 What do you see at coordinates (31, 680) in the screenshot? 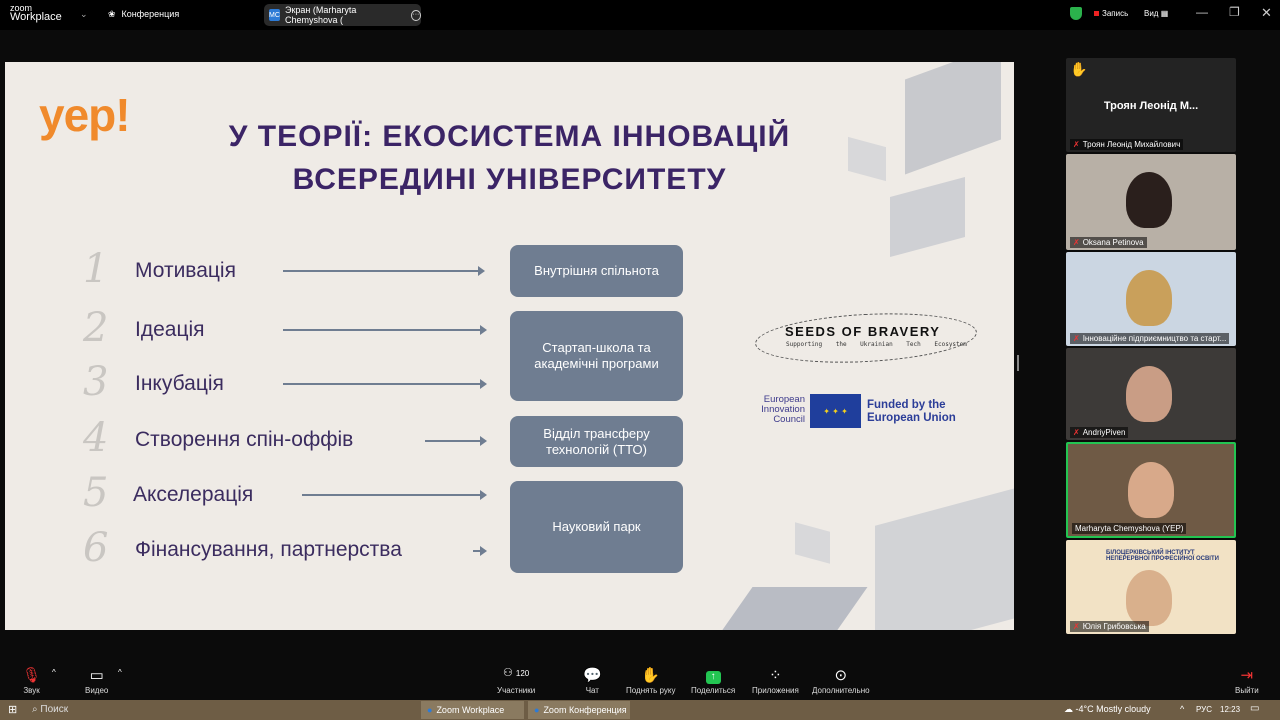
I see `audio-button: 🎙 Звук` at bounding box center [31, 680].